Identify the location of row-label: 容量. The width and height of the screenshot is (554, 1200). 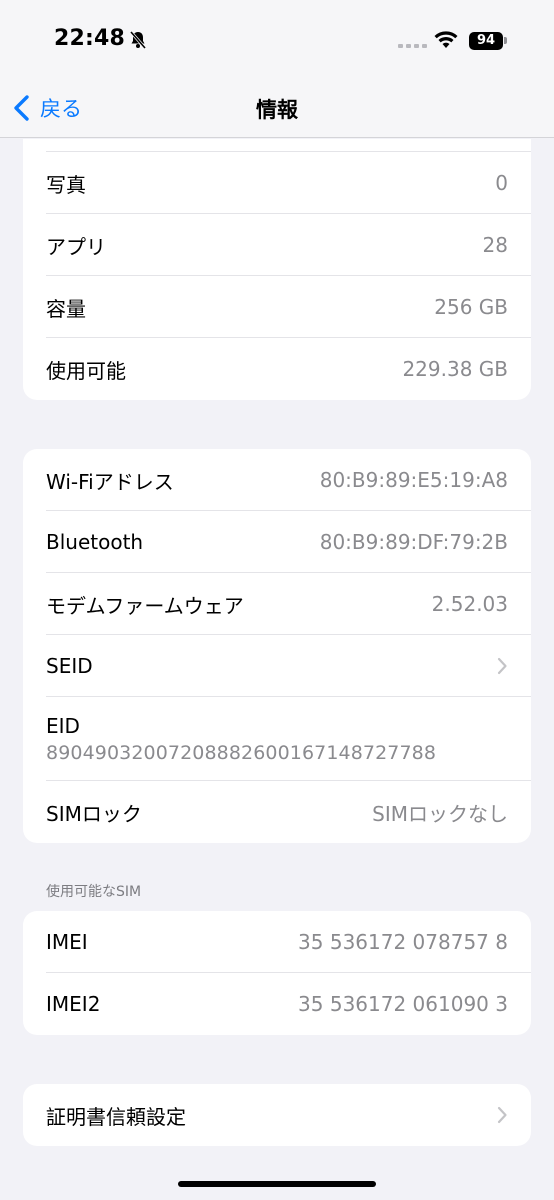
(66, 308).